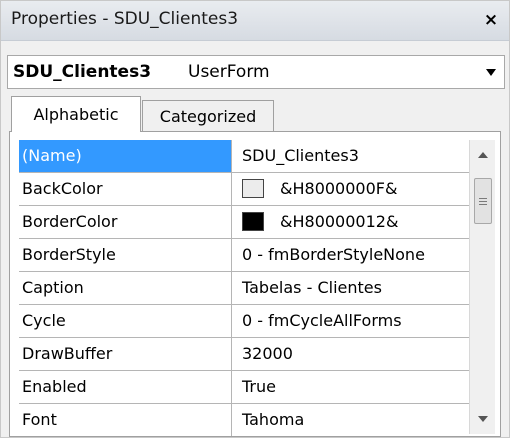 The height and width of the screenshot is (438, 510). I want to click on property-row-enabled: Enabled True, so click(244, 387).